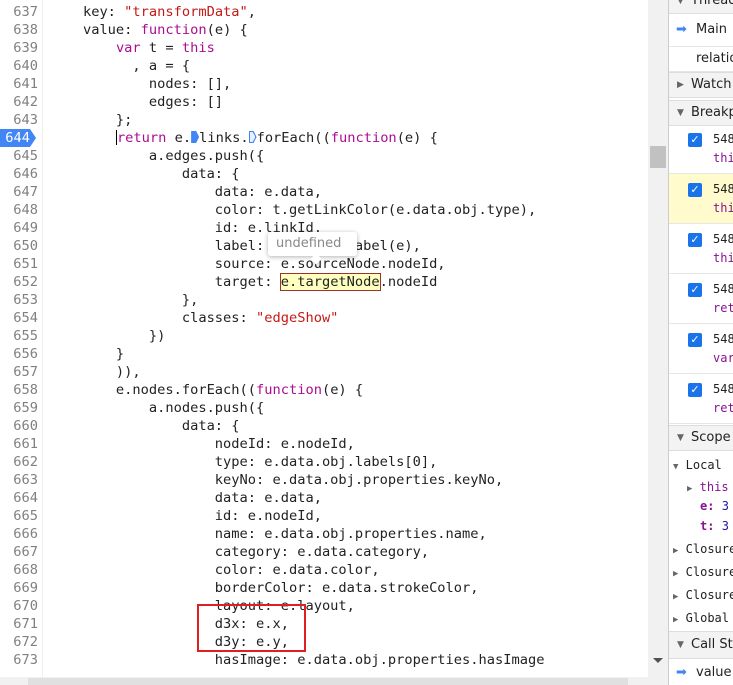 Image resolution: width=733 pixels, height=685 pixels. I want to click on line-number: 642, so click(19, 102).